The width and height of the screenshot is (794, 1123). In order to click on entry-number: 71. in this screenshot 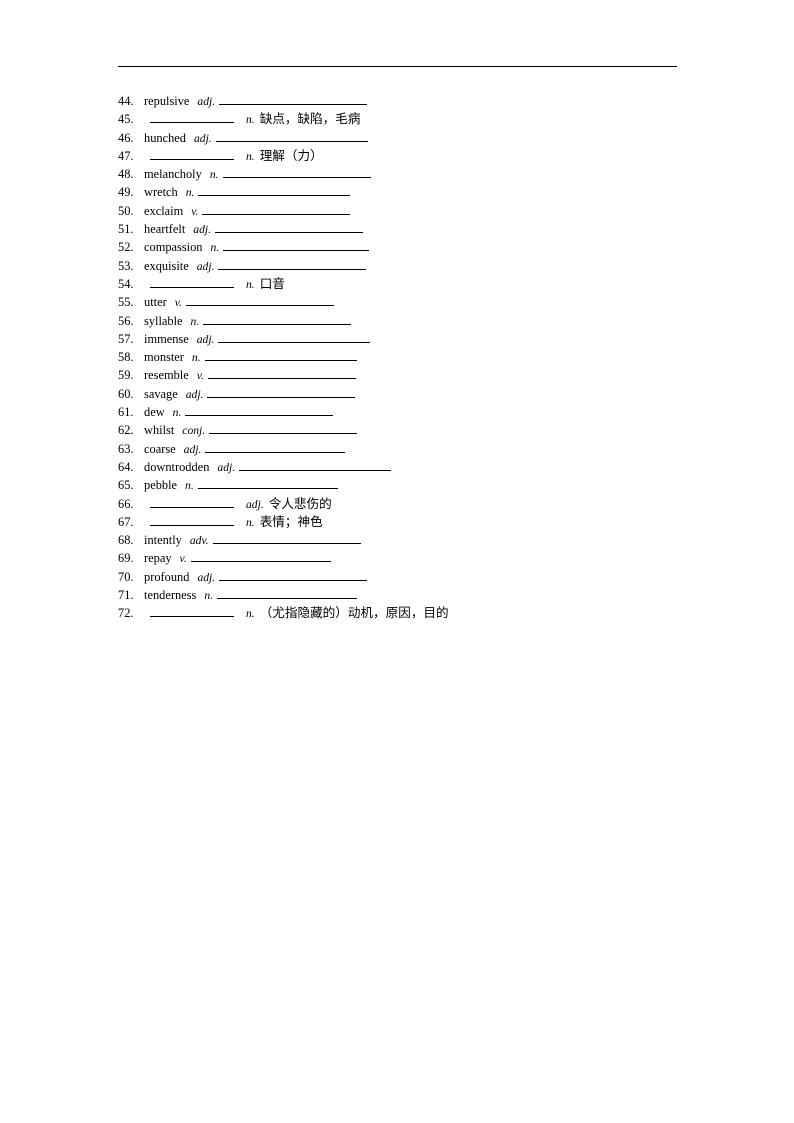, I will do `click(126, 595)`.